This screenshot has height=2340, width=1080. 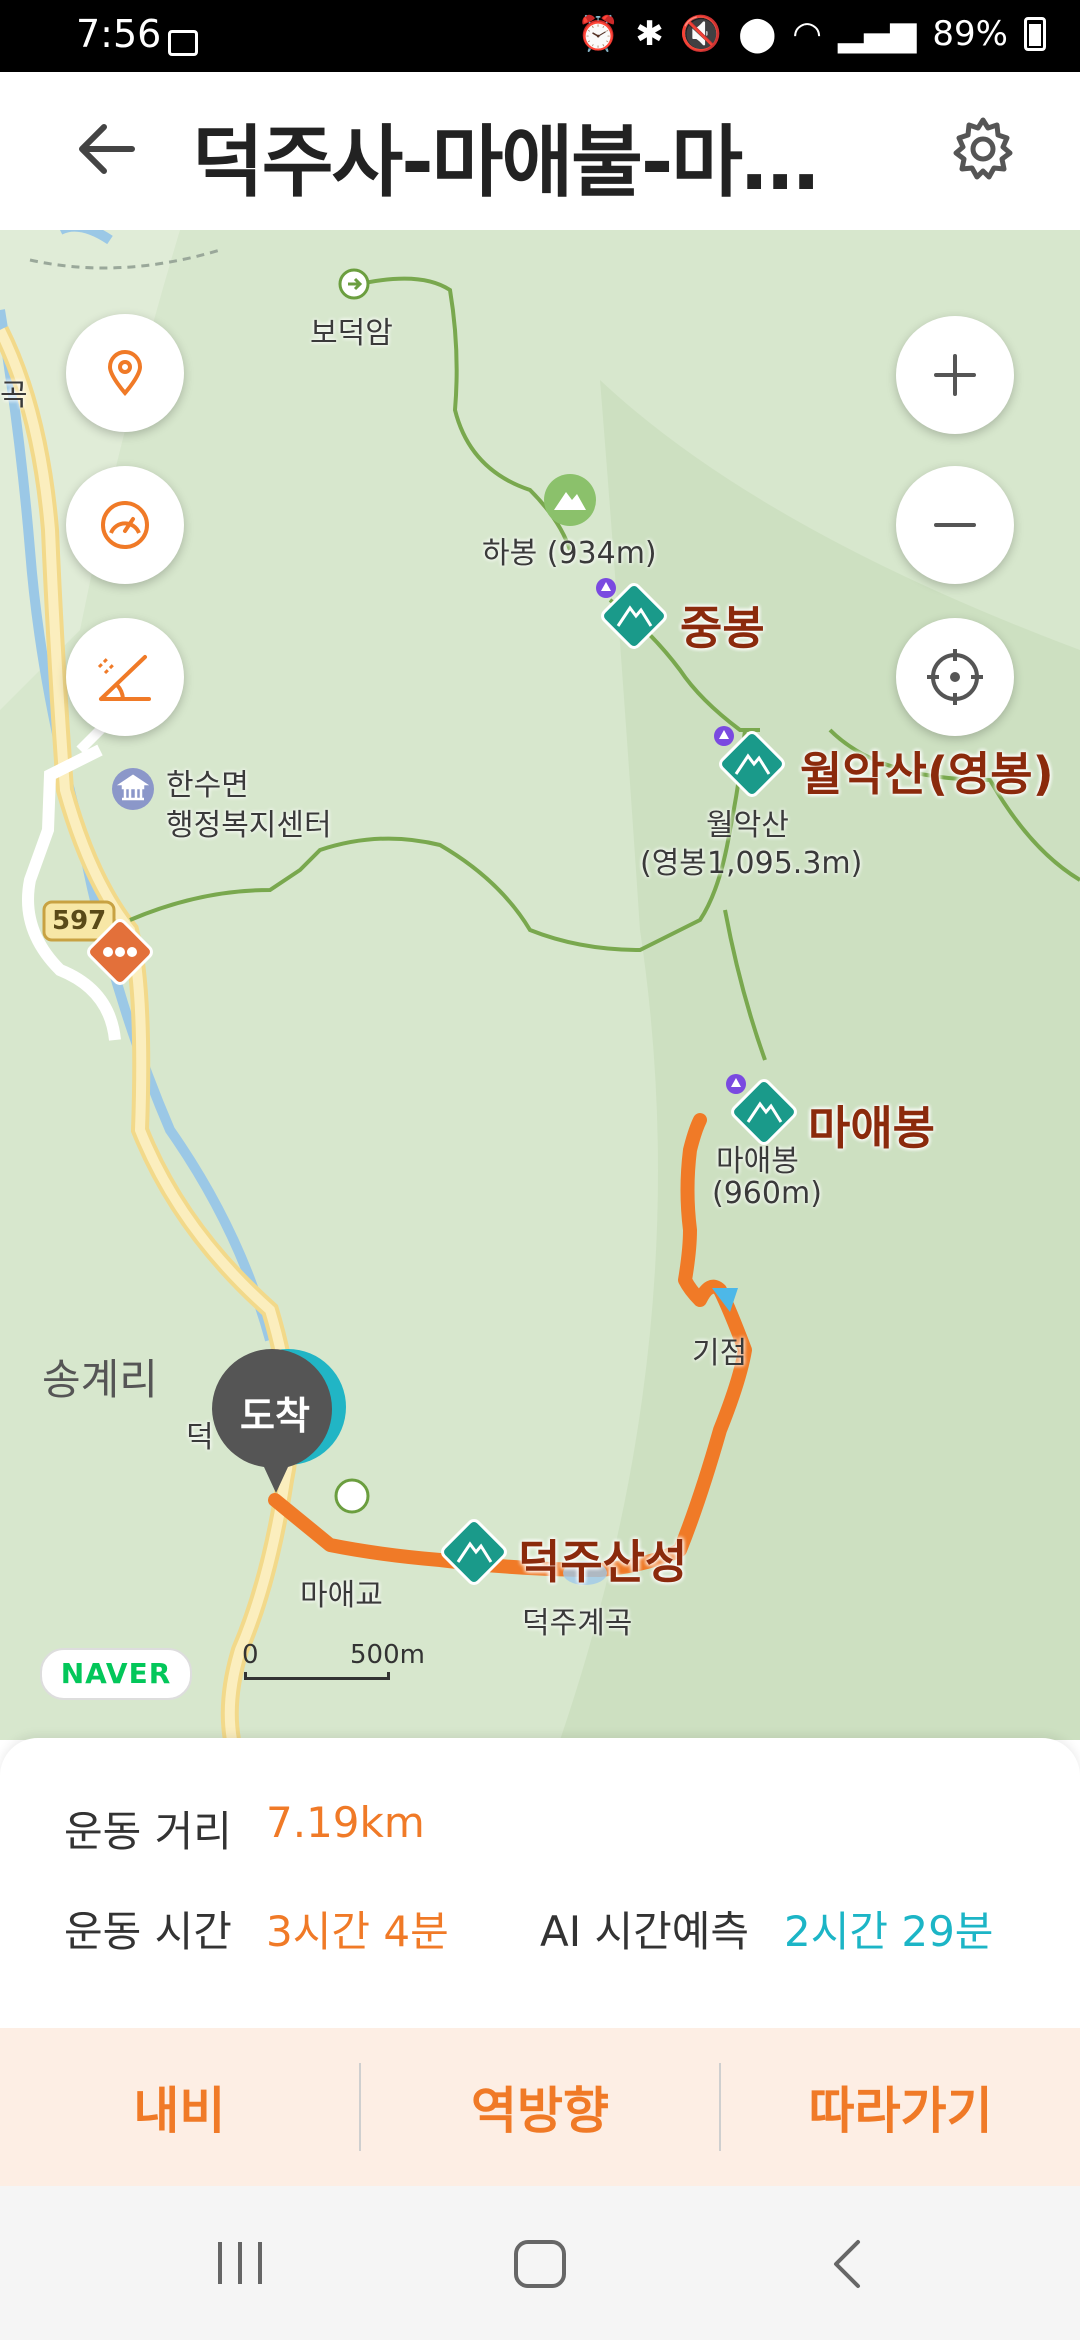 I want to click on distance-label: 운동 거리, so click(x=148, y=1831).